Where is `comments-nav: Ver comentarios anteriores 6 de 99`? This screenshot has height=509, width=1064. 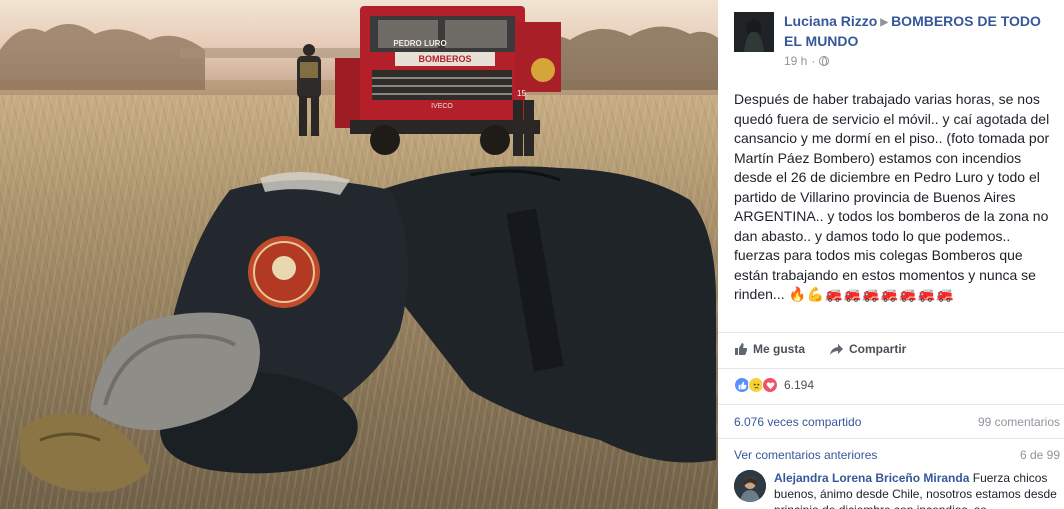
comments-nav: Ver comentarios anteriores 6 de 99 is located at coordinates (897, 455).